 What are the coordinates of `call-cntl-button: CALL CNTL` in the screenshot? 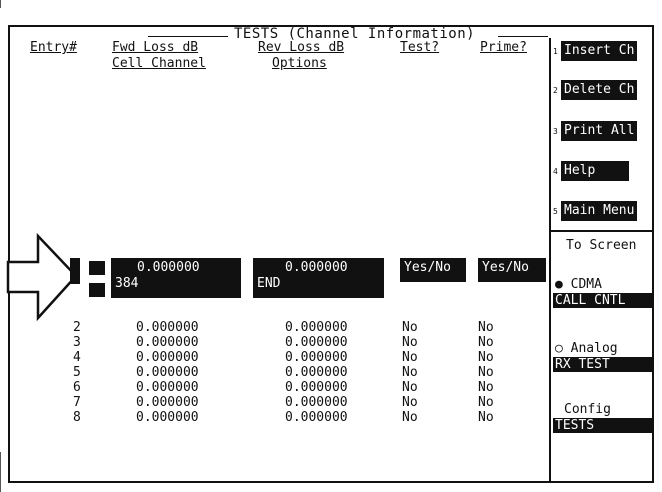 It's located at (603, 300).